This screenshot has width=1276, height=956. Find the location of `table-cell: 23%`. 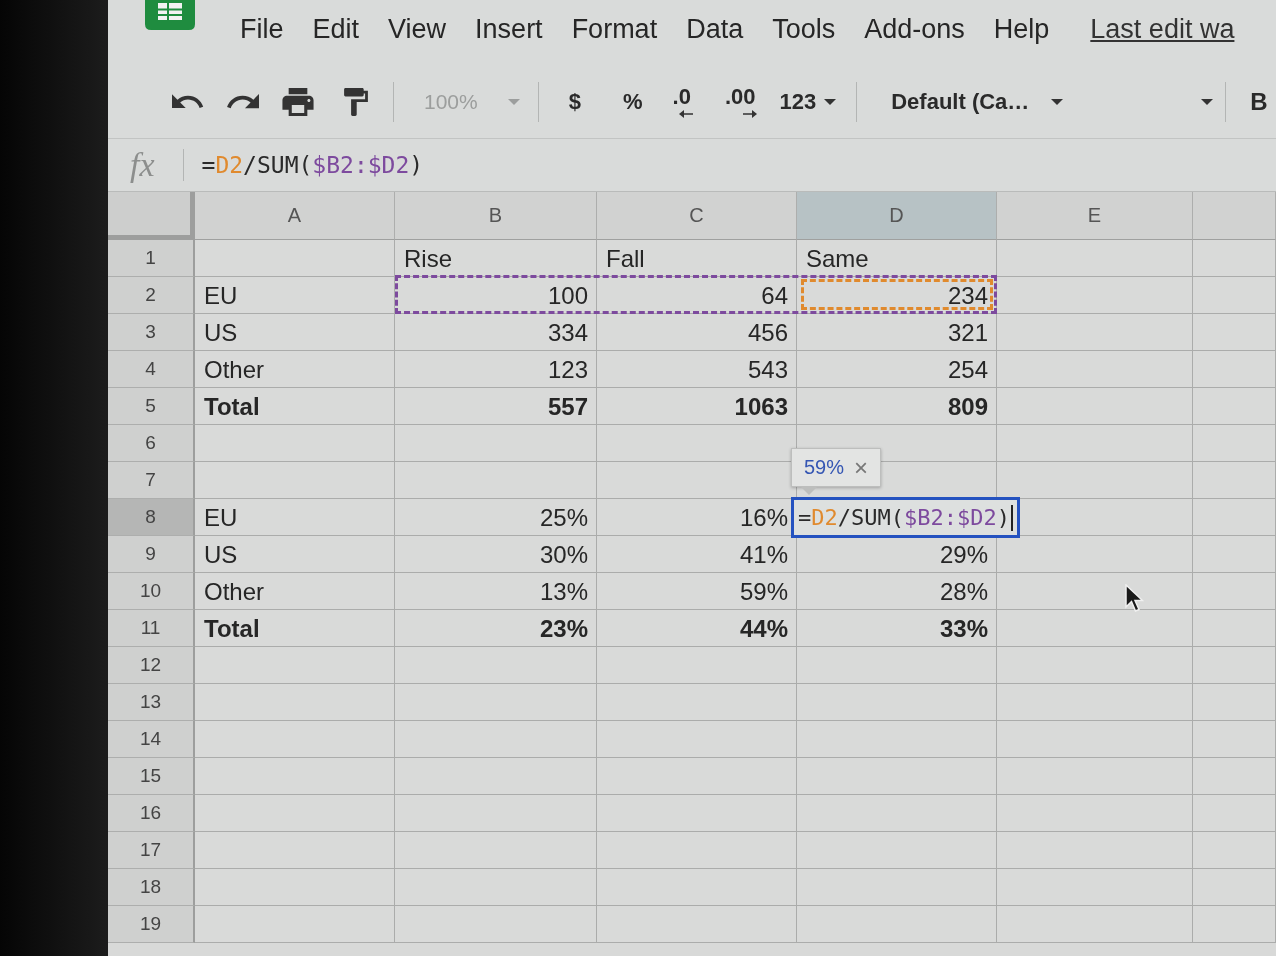

table-cell: 23% is located at coordinates (496, 628).